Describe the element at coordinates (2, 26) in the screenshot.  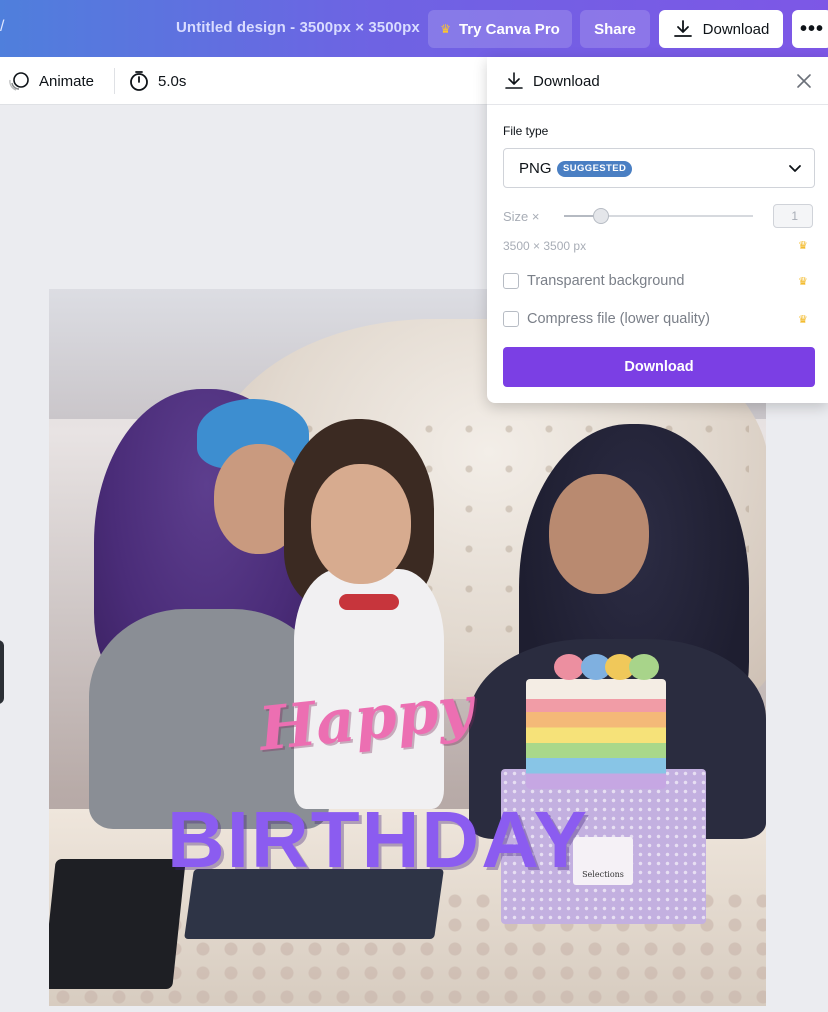
I see `topbar-edge-mark: /` at that location.